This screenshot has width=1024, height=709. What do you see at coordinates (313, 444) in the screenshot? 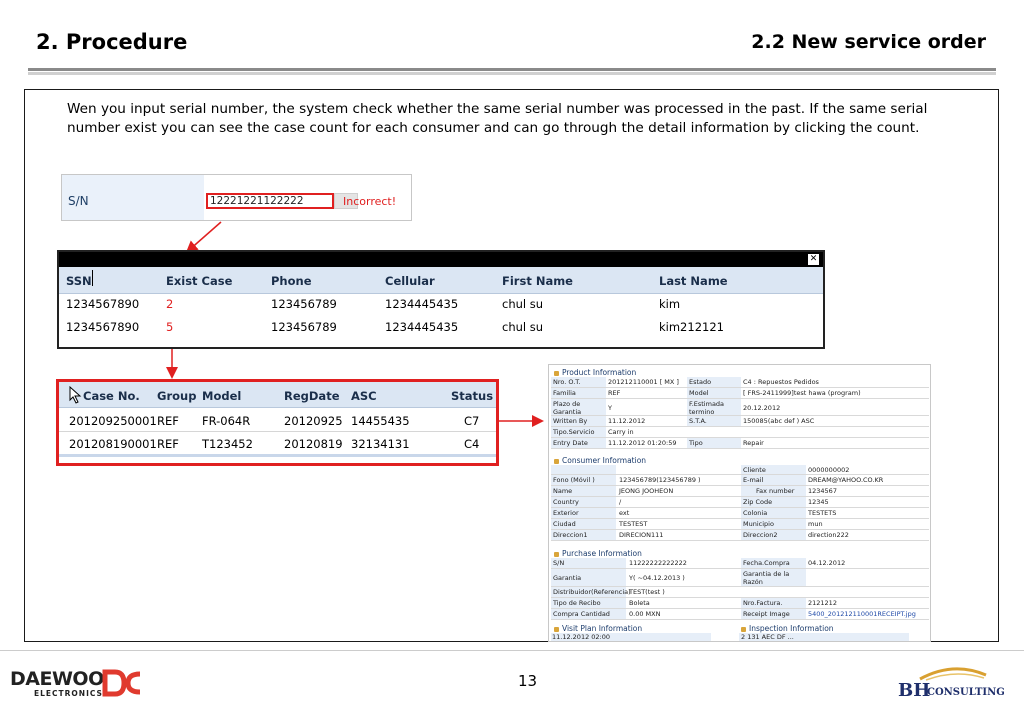
I see `regdate-cell: 20120819` at bounding box center [313, 444].